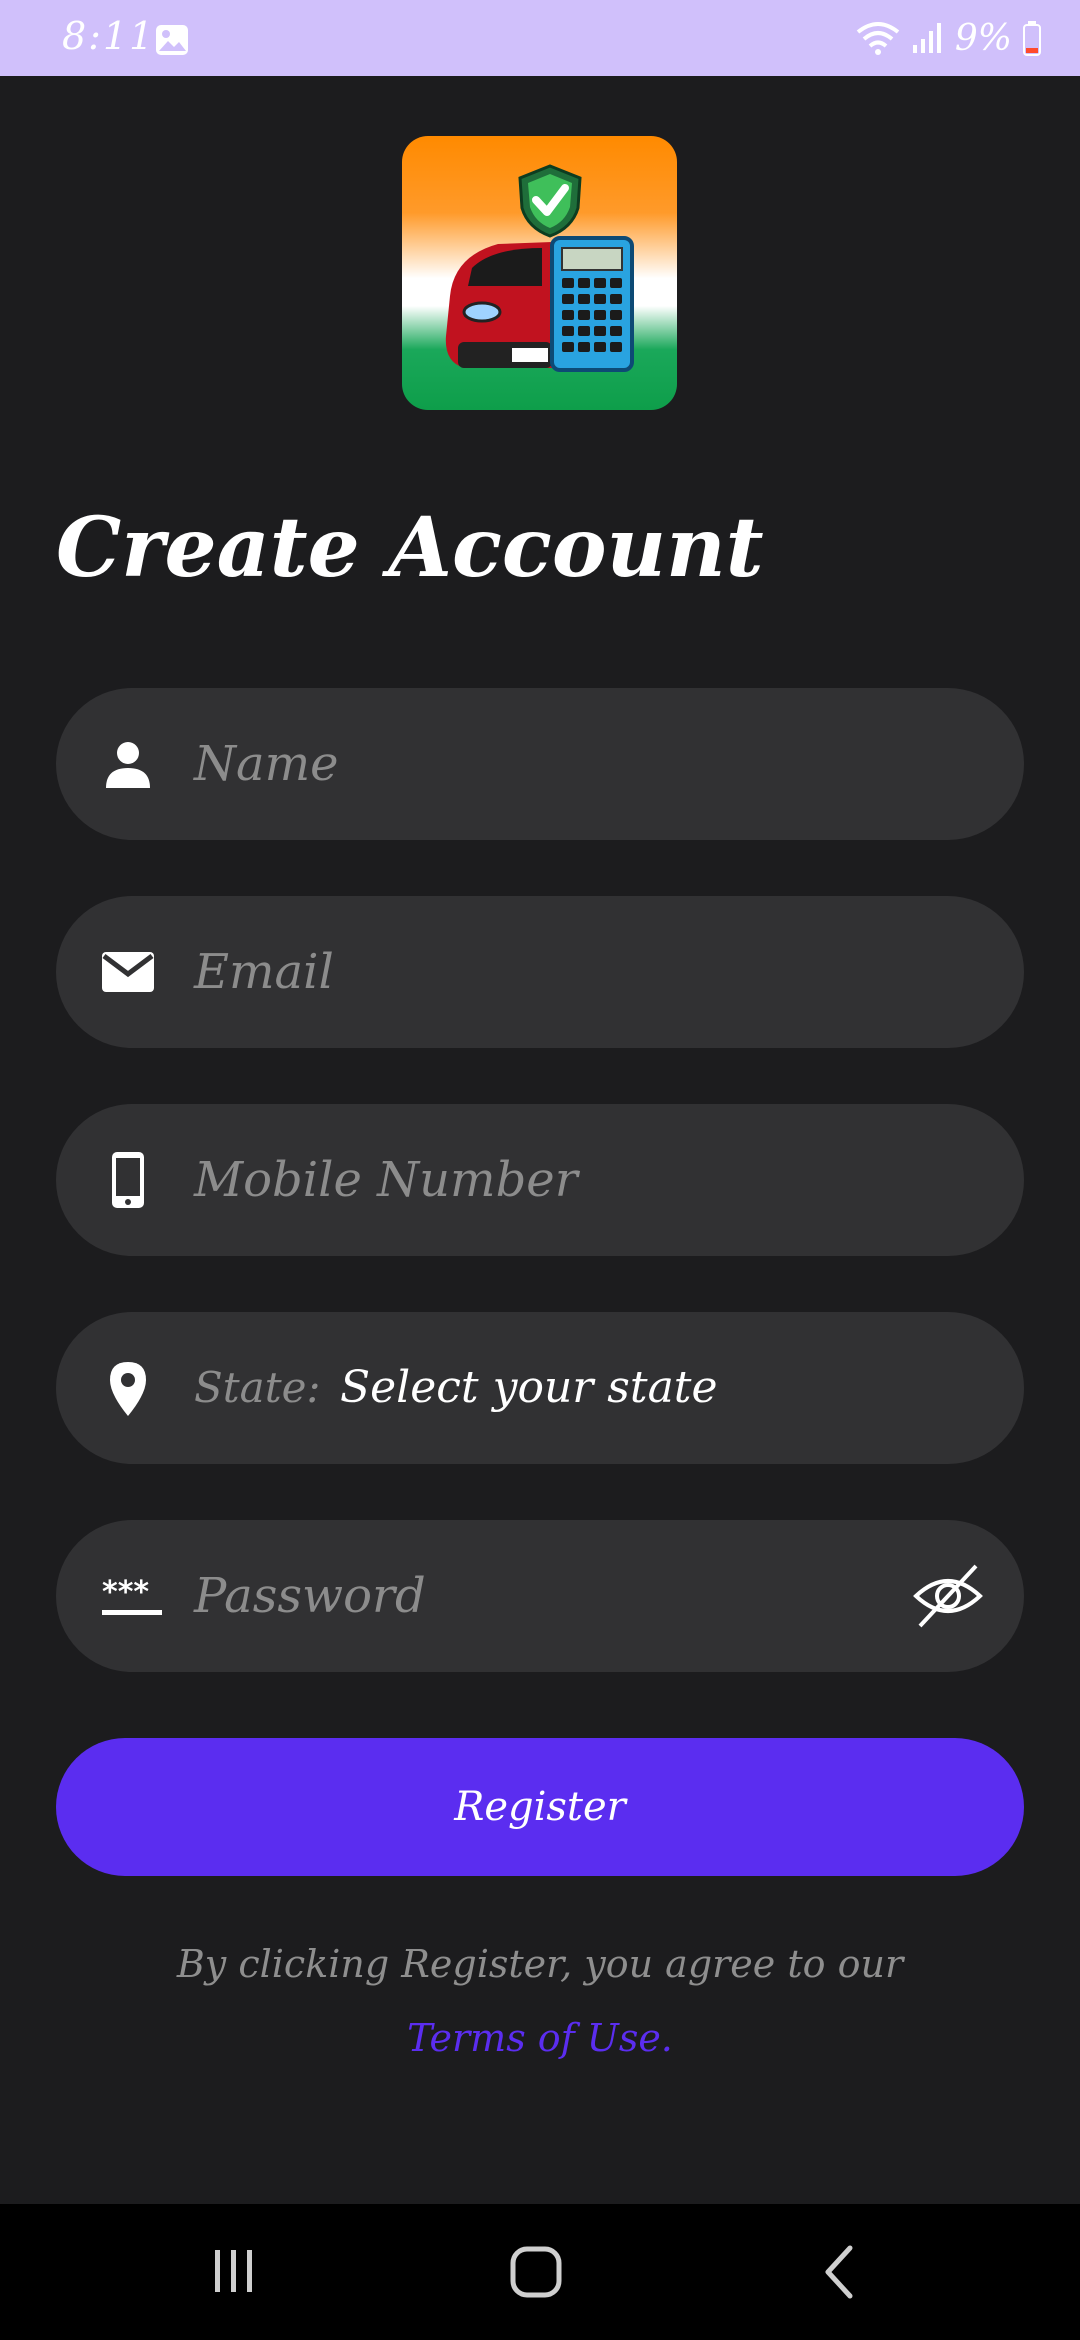 The width and height of the screenshot is (1080, 2340). I want to click on status-time: 8:11, so click(109, 36).